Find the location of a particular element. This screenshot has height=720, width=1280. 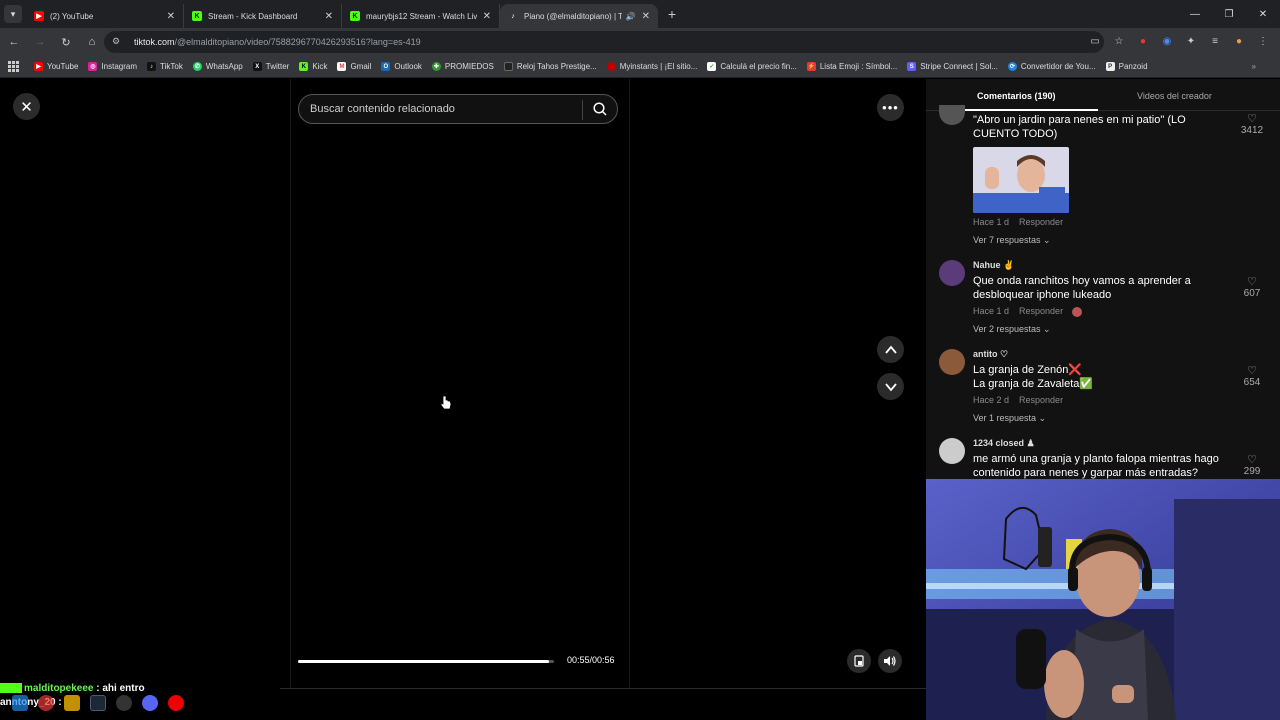

calculator-icon: ✓ is located at coordinates (712, 66).